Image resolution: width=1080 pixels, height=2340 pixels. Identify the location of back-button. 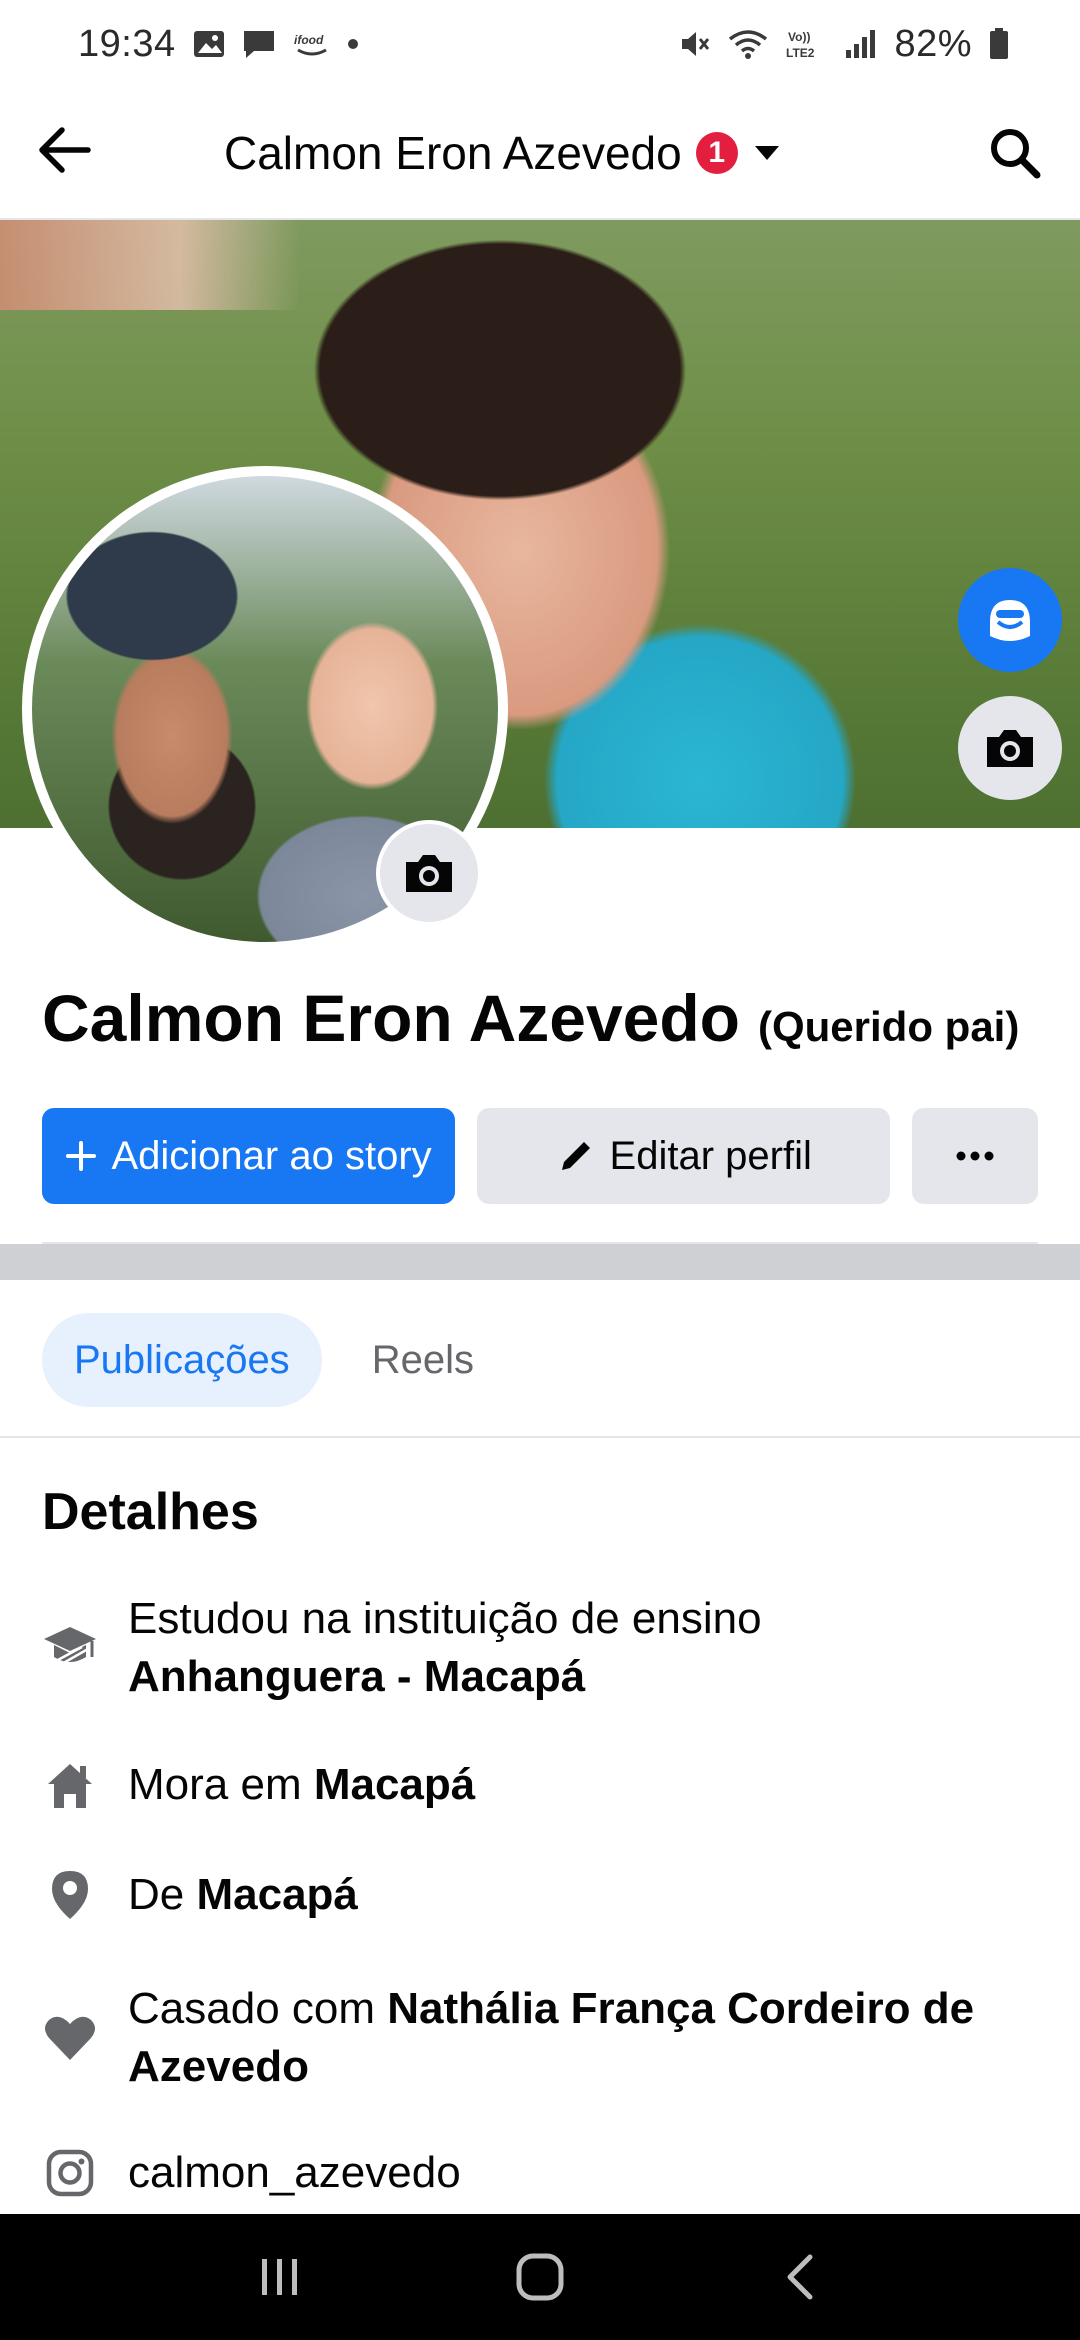
(64, 150).